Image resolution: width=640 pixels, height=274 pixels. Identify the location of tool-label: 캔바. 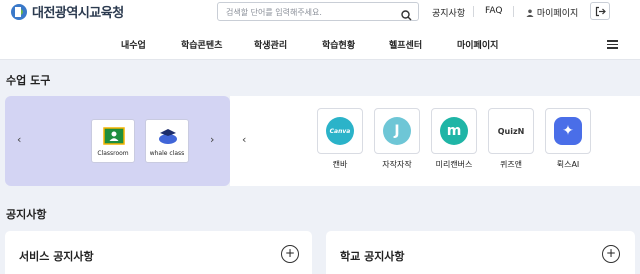
(340, 164).